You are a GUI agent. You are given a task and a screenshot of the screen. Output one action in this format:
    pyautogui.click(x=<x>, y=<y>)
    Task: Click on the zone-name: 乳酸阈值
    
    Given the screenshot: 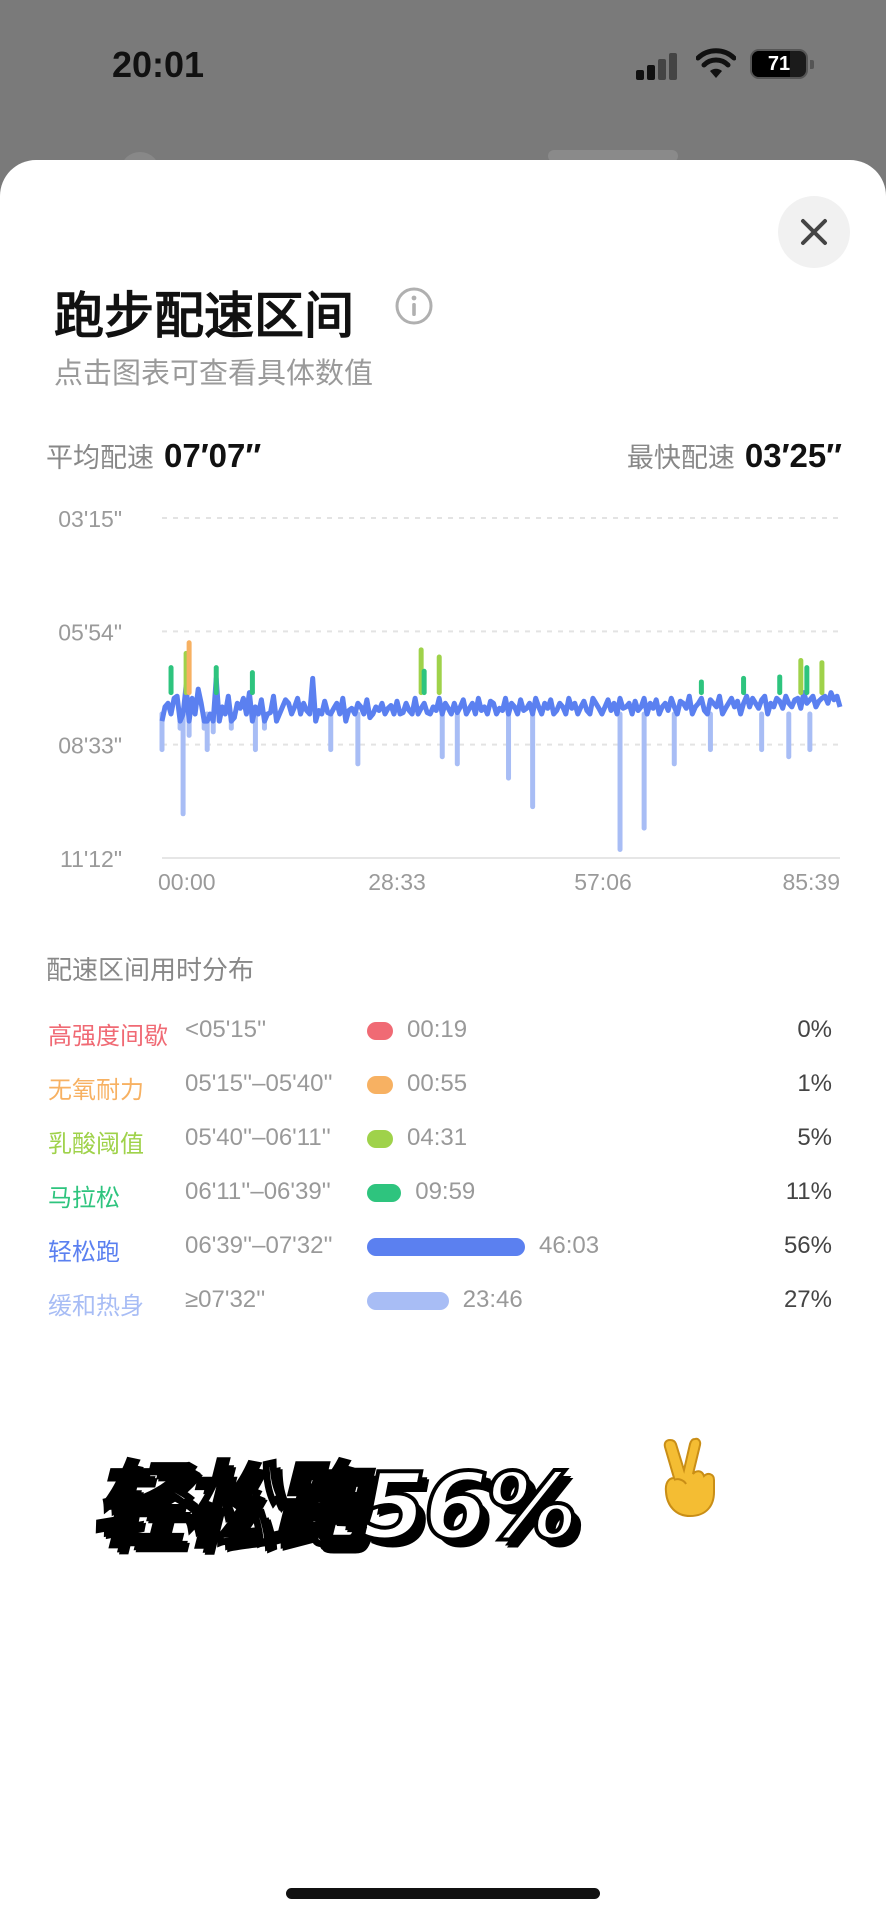 What is the action you would take?
    pyautogui.click(x=96, y=1144)
    